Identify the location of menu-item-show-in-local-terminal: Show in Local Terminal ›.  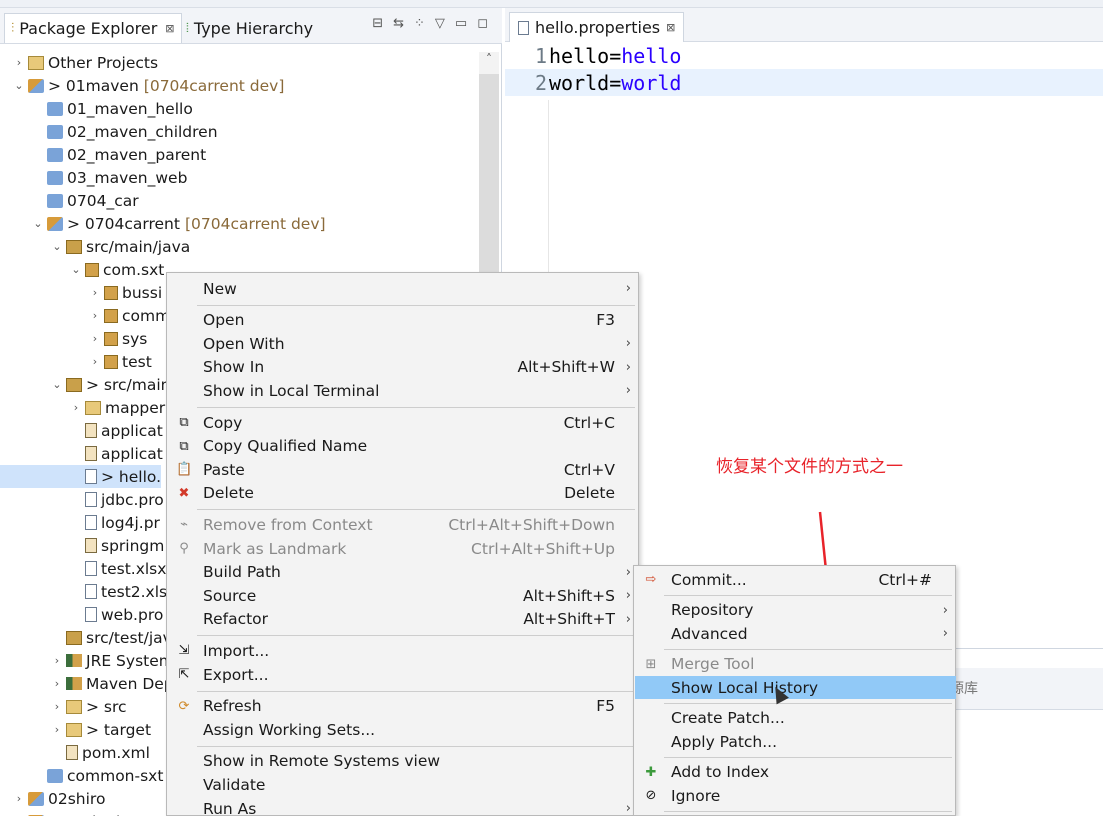
(403, 390).